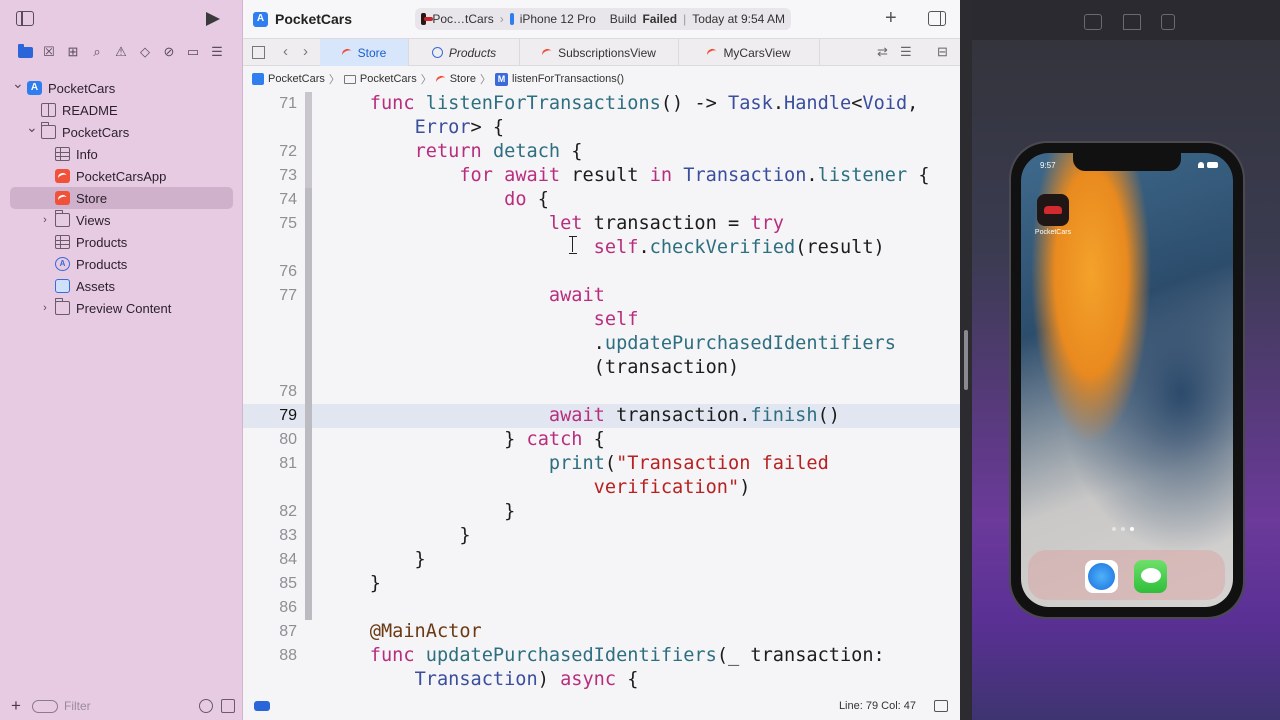 The image size is (1280, 720). What do you see at coordinates (1101, 576) in the screenshot?
I see `safari-icon` at bounding box center [1101, 576].